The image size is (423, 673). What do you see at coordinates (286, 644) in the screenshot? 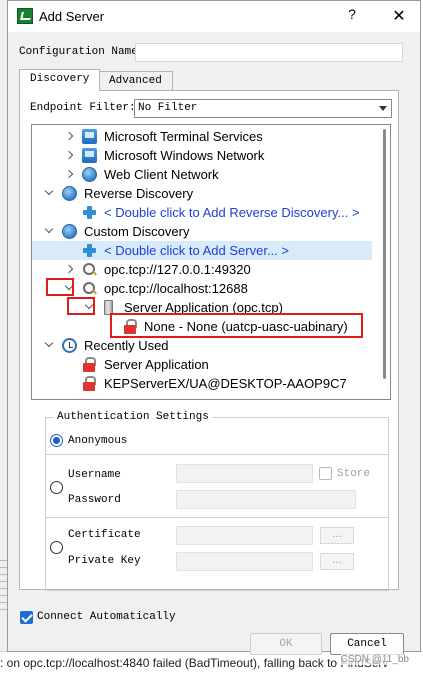
I see `ok-button: OK` at bounding box center [286, 644].